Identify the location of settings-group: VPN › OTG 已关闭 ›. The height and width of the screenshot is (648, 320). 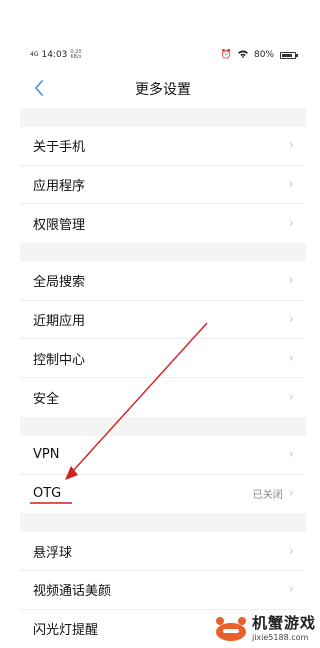
(163, 474).